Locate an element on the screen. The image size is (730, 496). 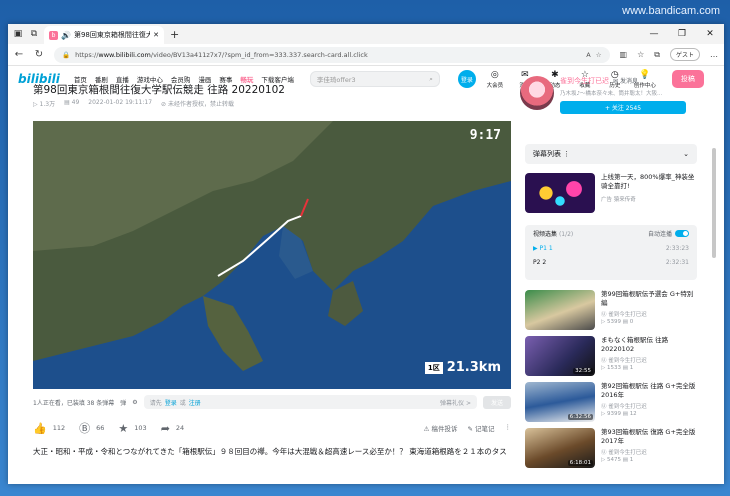
danmaku-input: 请先 登录 或 注册 弹幕礼仪 > is located at coordinates (310, 402).